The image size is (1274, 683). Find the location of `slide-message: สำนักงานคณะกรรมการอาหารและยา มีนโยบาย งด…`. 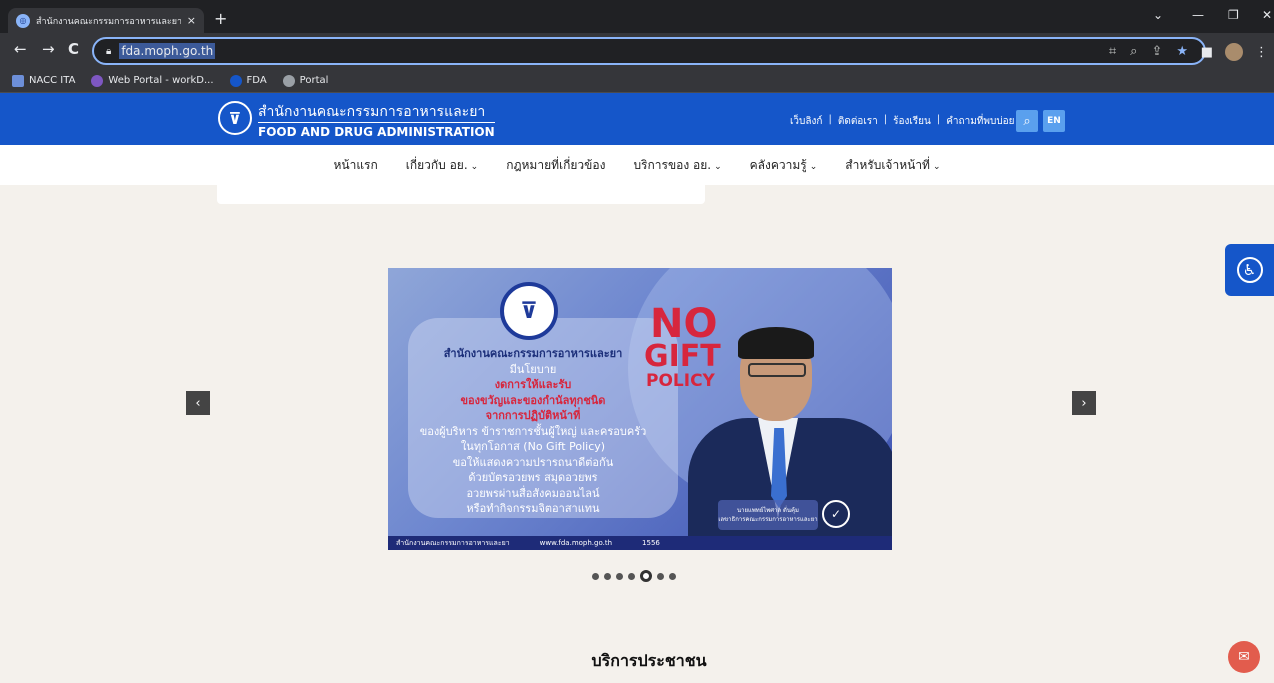

slide-message: สำนักงานคณะกรรมการอาหารและยา มีนโยบาย งด… is located at coordinates (533, 431).